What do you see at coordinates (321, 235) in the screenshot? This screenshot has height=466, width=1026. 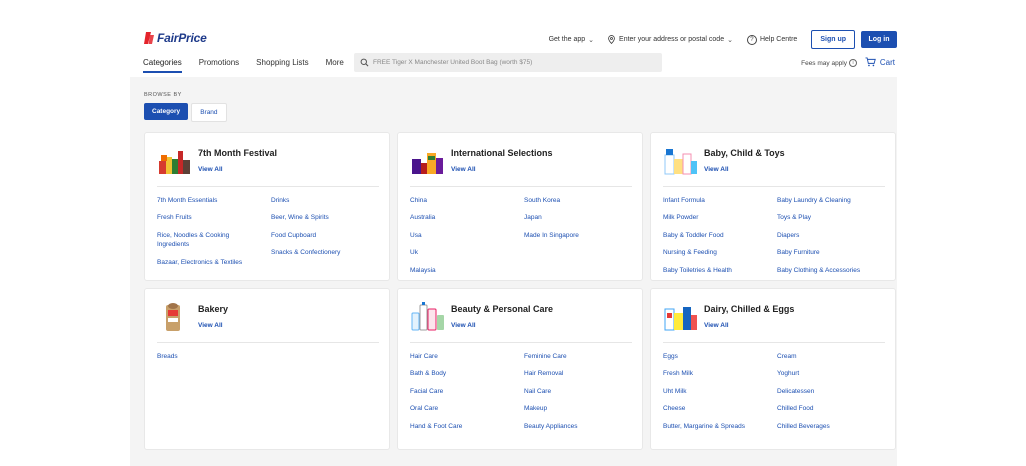 I see `subcategory-link: Food Cupboard` at bounding box center [321, 235].